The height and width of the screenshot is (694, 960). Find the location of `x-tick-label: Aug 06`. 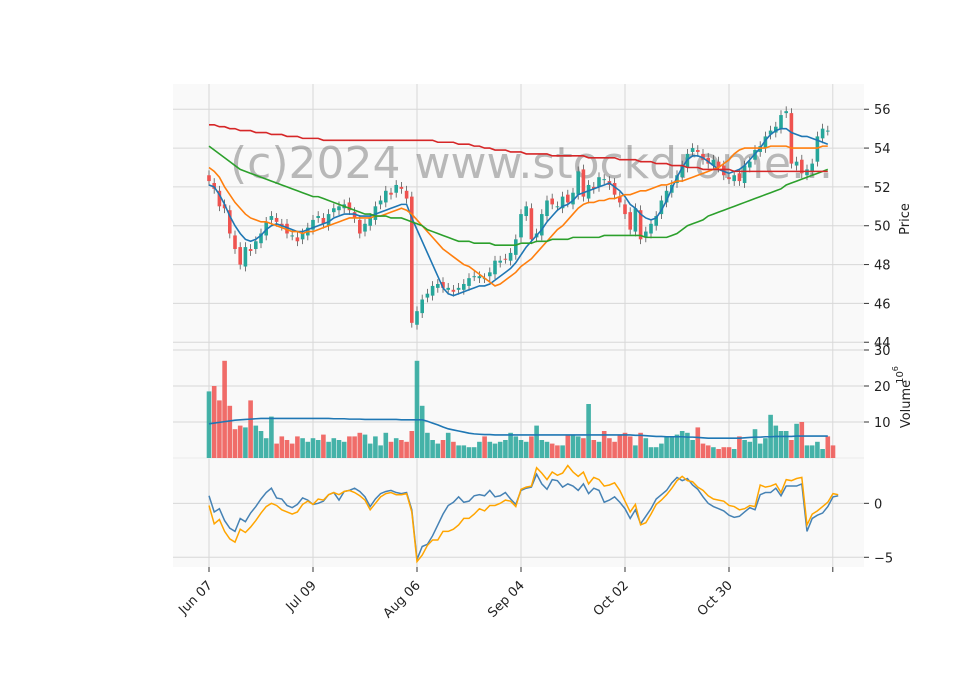

x-tick-label: Aug 06 is located at coordinates (402, 599).